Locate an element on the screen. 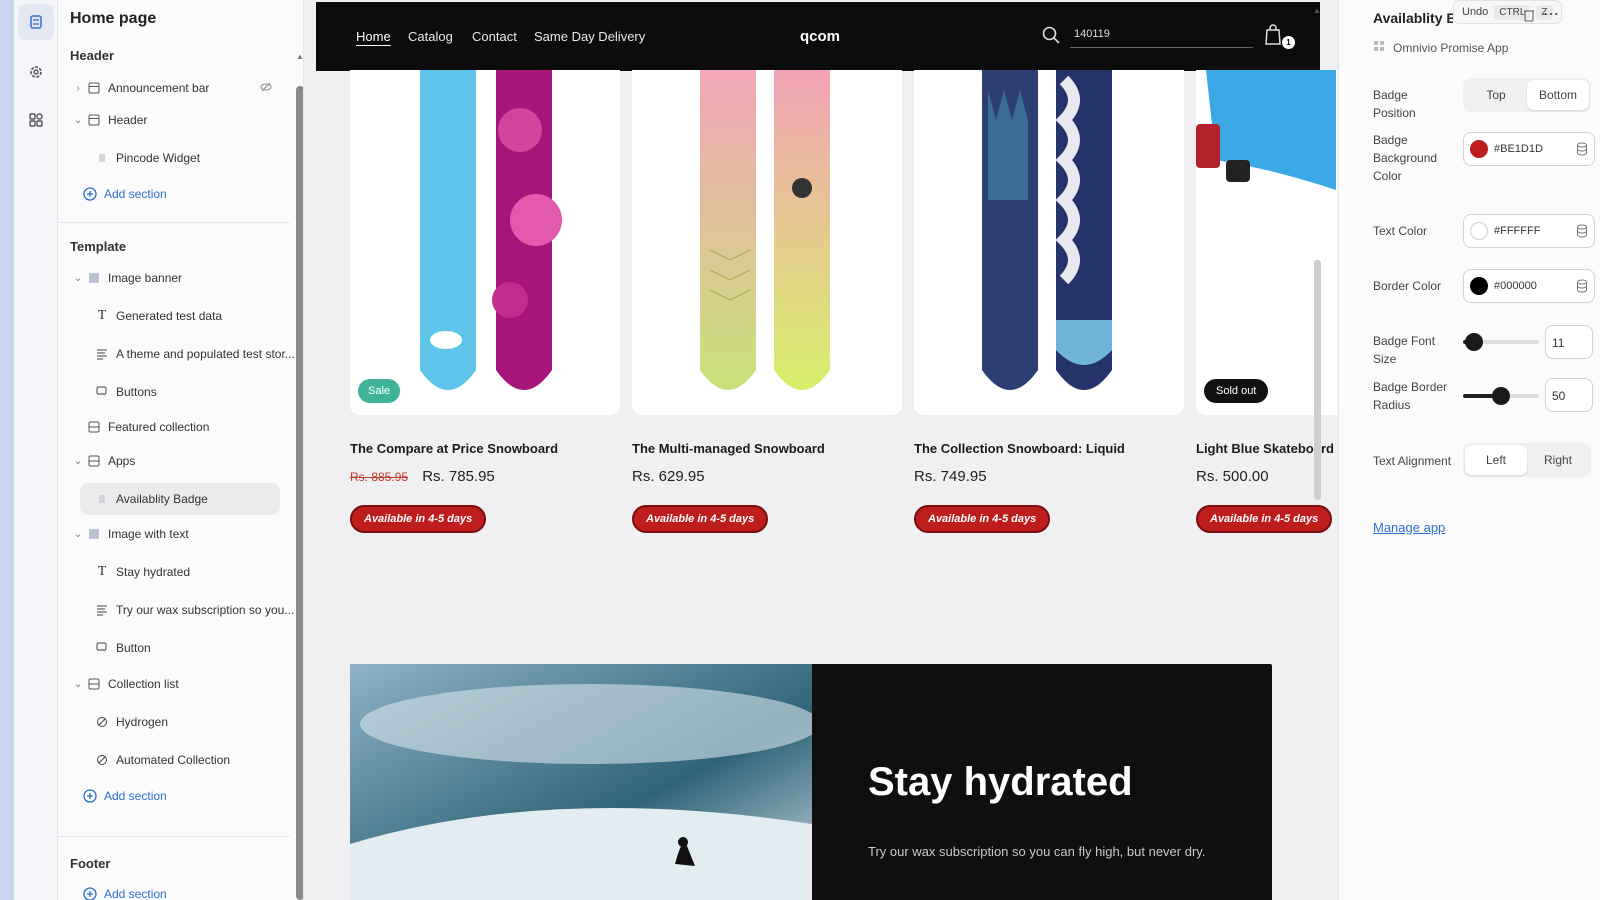  tree-item-buttons: Buttons is located at coordinates (198, 392).